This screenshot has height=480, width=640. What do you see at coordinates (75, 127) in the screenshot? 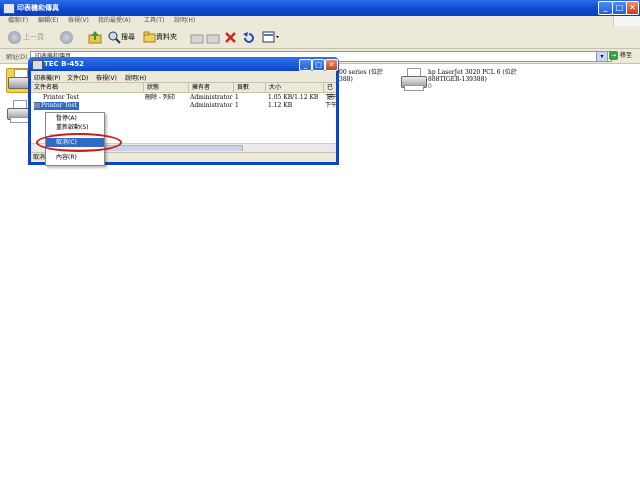
I see `menu-item-restart: 重新啟動(S)` at bounding box center [75, 127].